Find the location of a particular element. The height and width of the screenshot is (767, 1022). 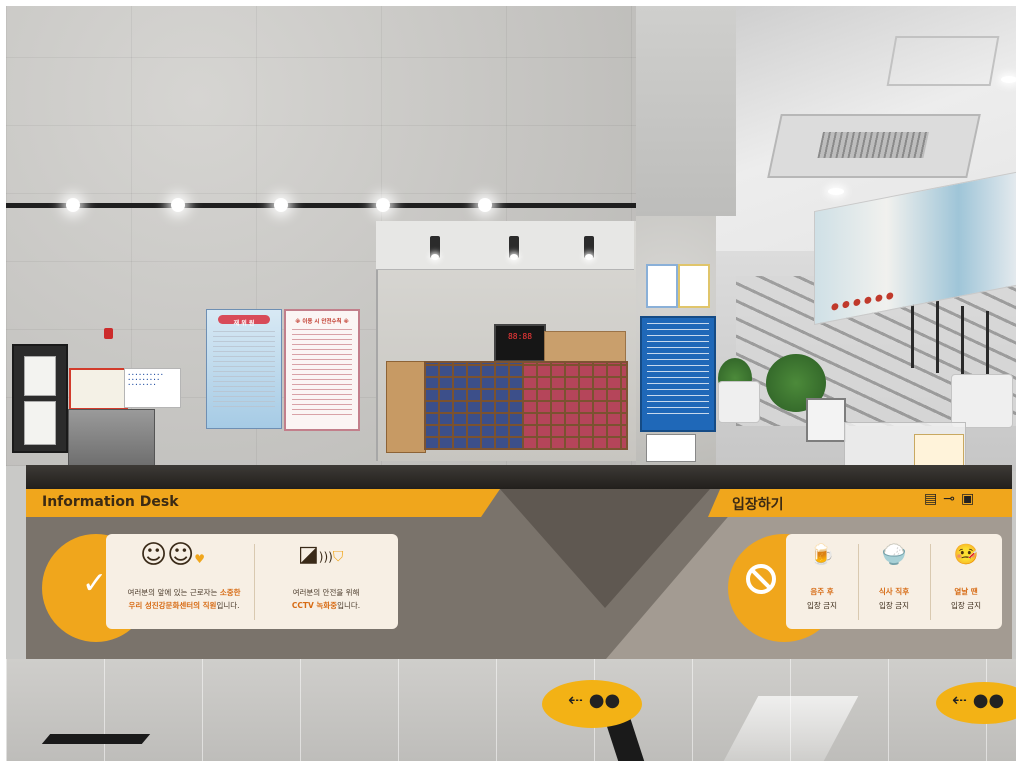

beer-icon: 🍺 is located at coordinates (822, 554).